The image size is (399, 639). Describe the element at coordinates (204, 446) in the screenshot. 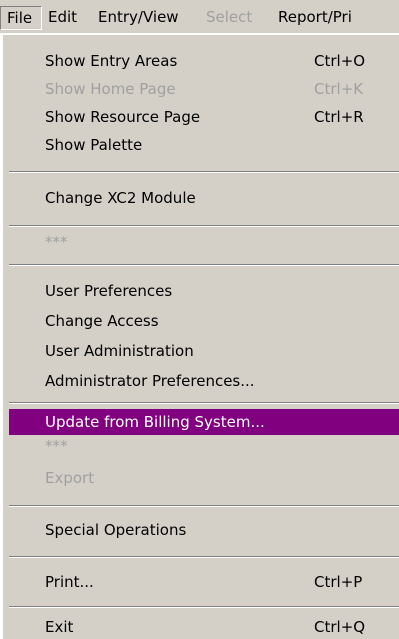

I see `menu-item-placeholder-2: ***` at that location.